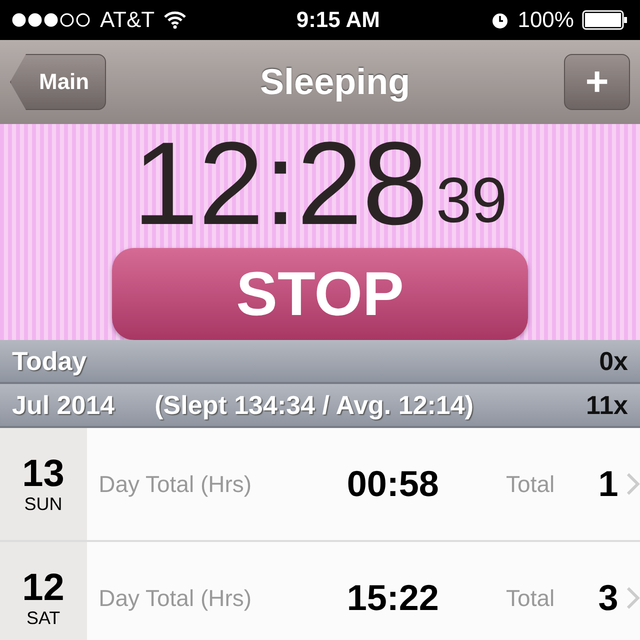 This screenshot has height=640, width=640. What do you see at coordinates (43, 504) in the screenshot?
I see `weekday: SUN` at bounding box center [43, 504].